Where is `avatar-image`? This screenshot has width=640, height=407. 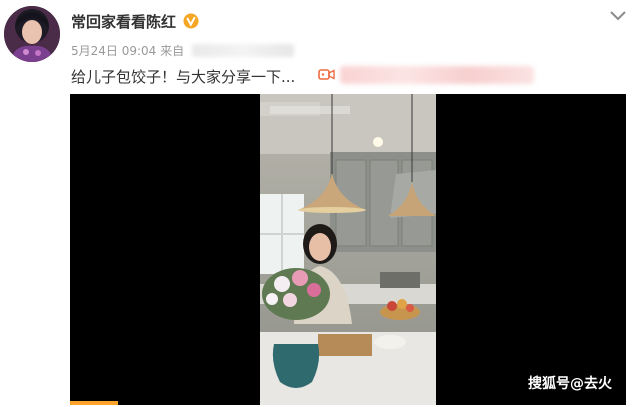 avatar-image is located at coordinates (32, 34).